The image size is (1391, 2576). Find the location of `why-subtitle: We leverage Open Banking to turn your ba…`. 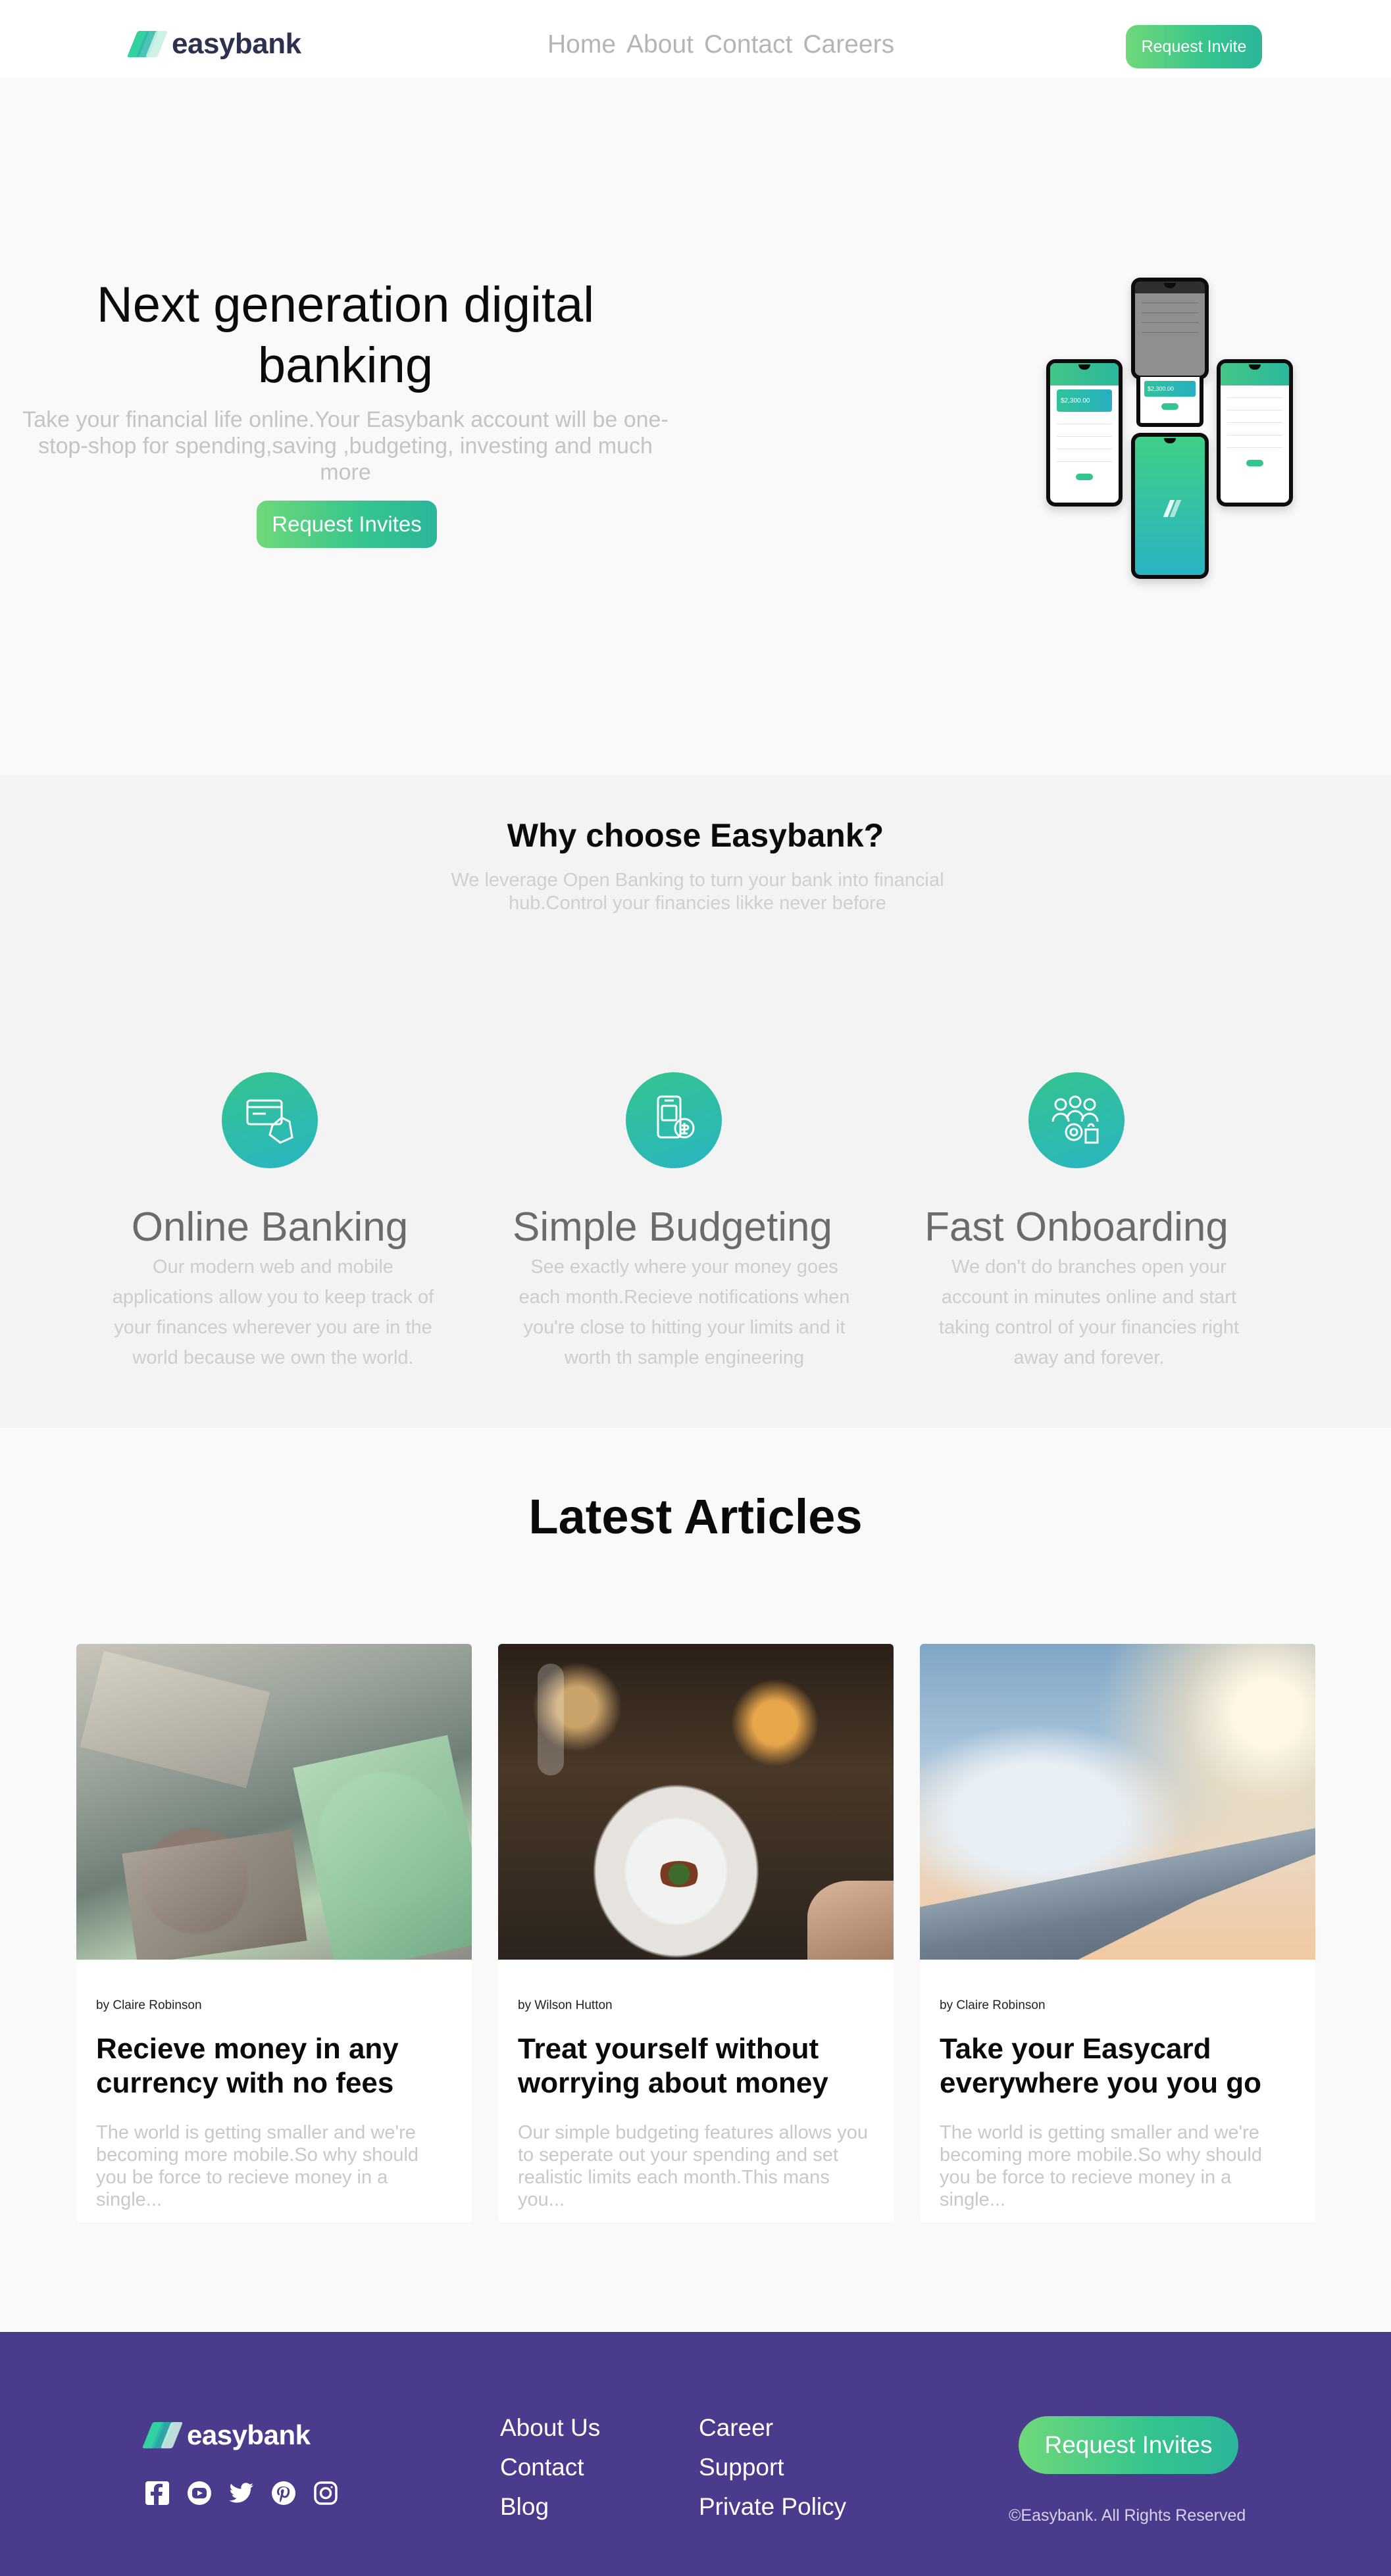

why-subtitle: We leverage Open Banking to turn your ba… is located at coordinates (697, 892).